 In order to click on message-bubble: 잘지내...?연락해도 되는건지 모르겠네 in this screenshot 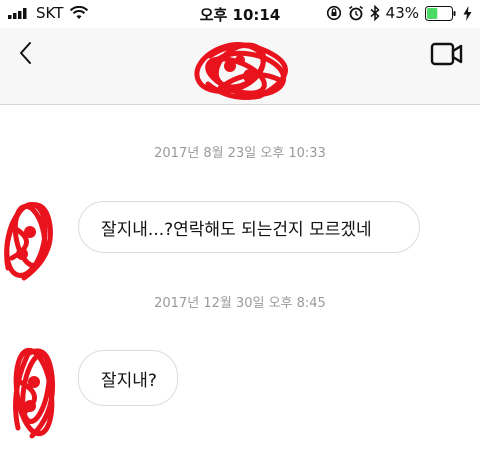, I will do `click(249, 227)`.